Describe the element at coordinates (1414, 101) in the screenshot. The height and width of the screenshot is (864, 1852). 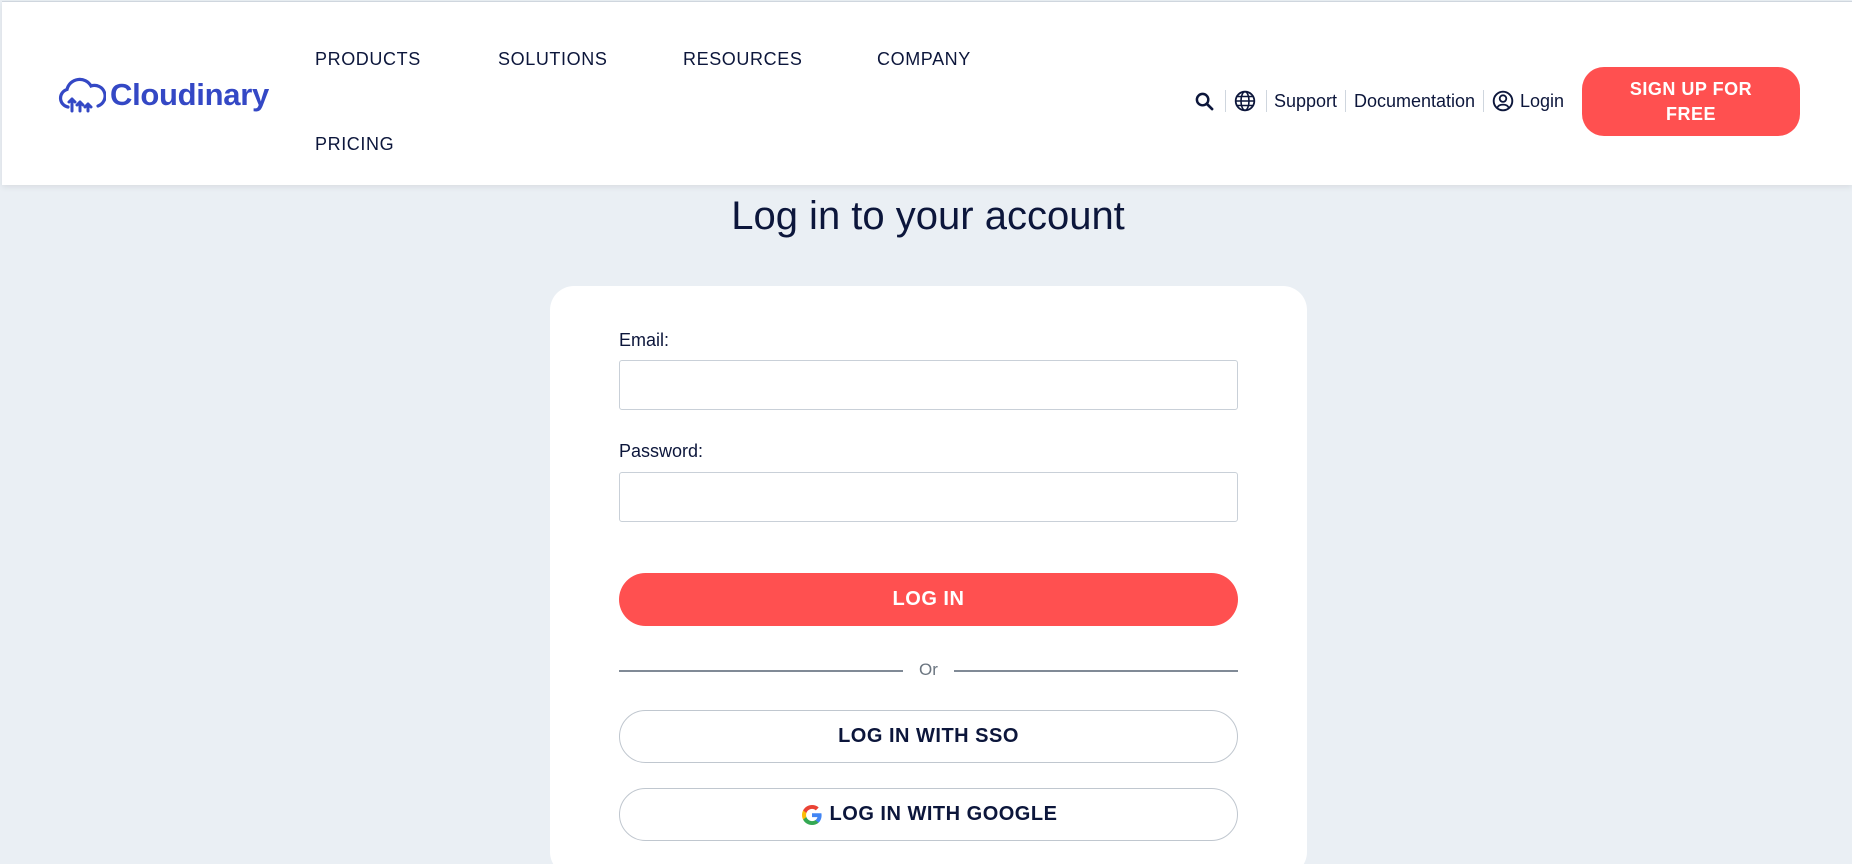
I see `documentation-link: Documentation` at that location.